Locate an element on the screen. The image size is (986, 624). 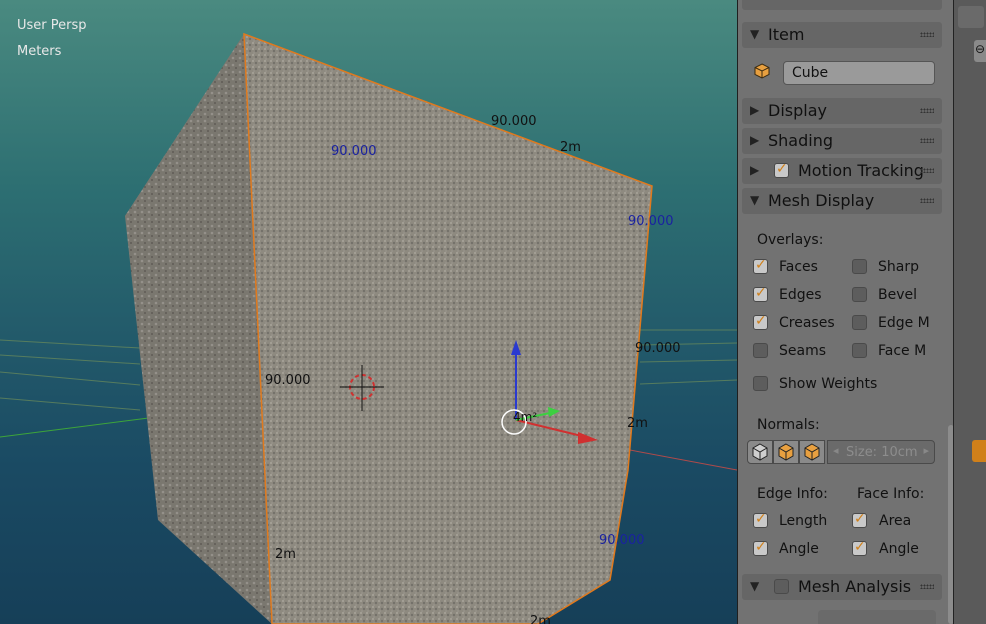
face-angle-2: 90.000 is located at coordinates (651, 221).